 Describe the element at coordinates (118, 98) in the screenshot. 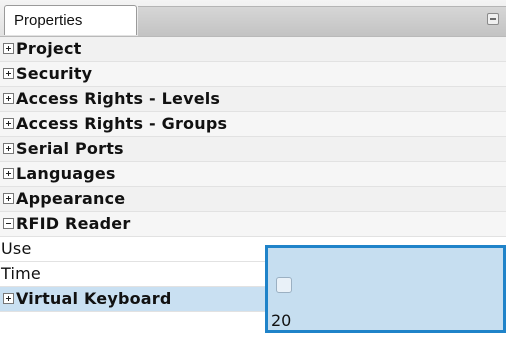

I see `category-label: Access Rights - Levels` at that location.